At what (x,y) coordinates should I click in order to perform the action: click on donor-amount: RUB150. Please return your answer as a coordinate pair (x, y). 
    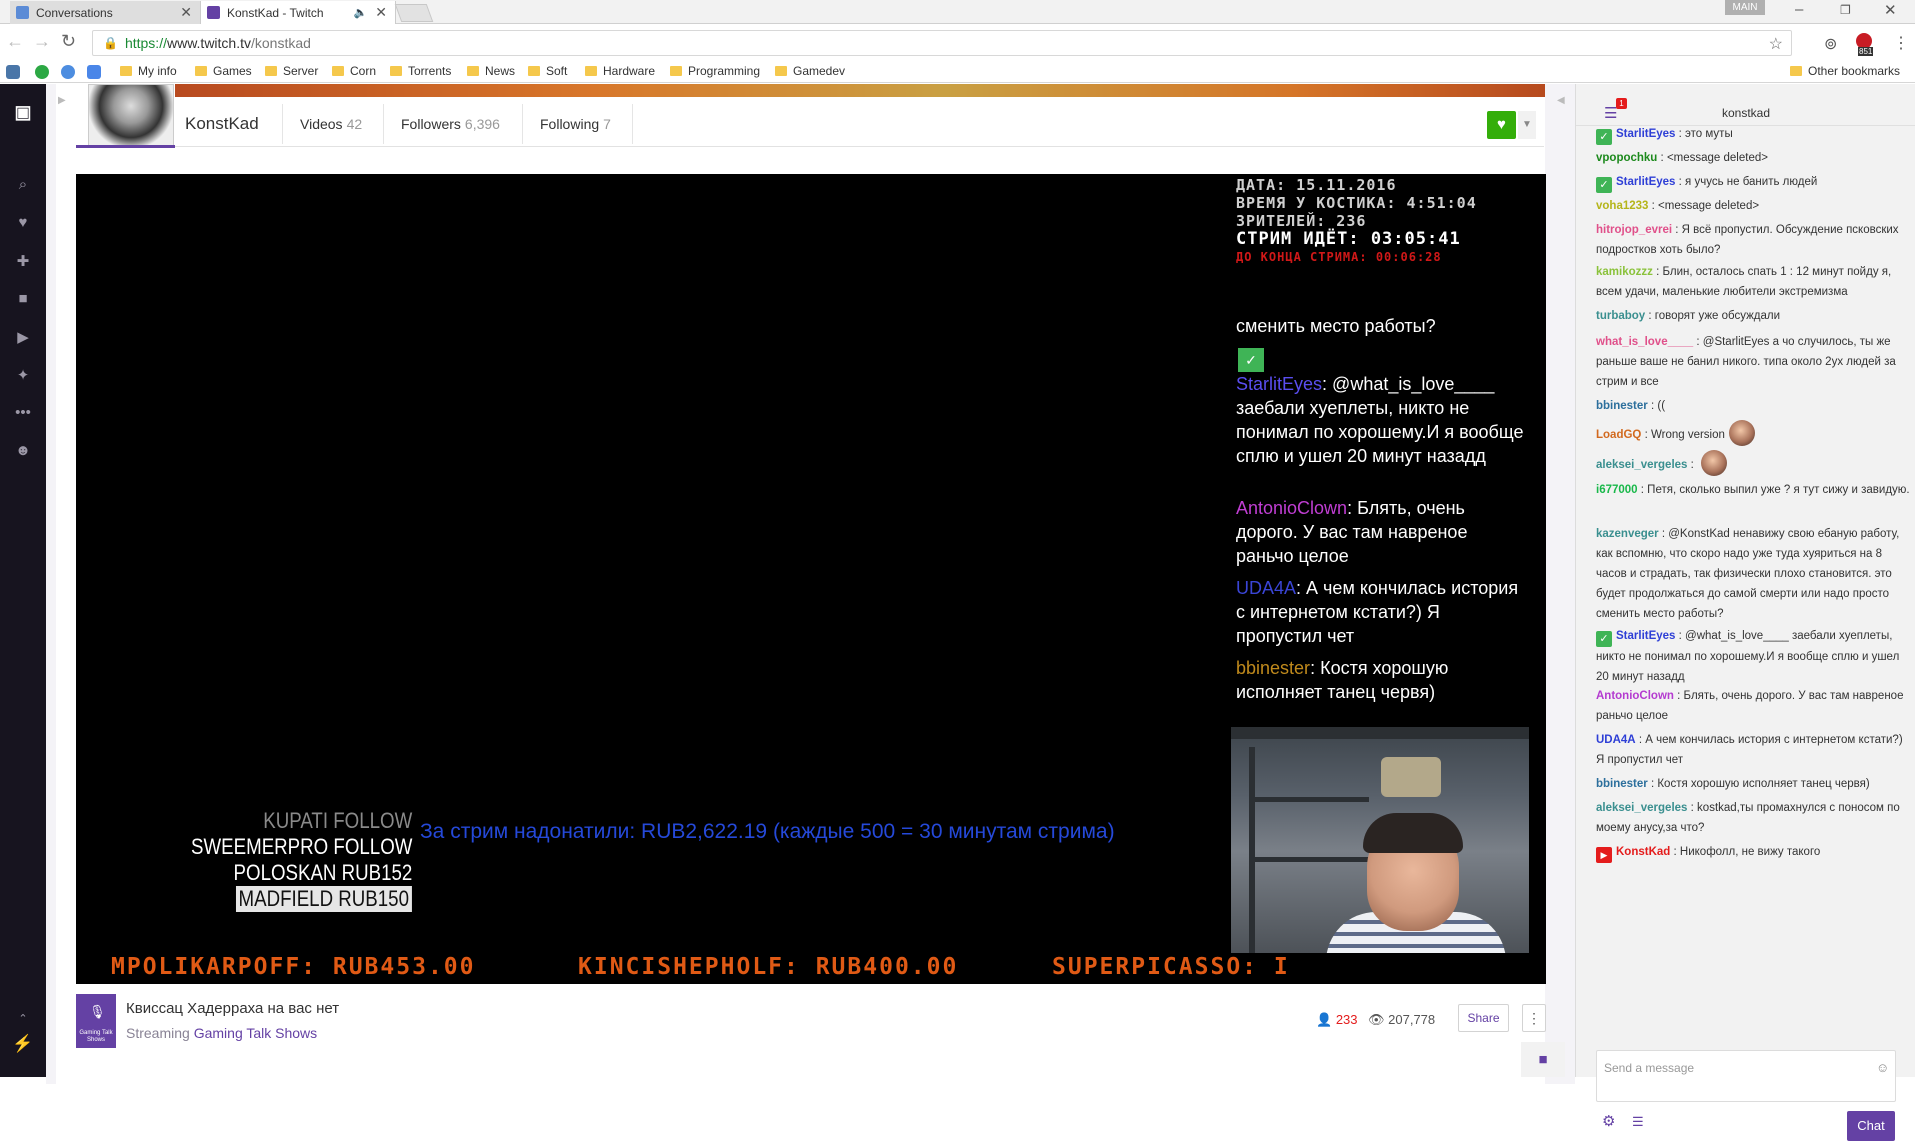
    Looking at the image, I should click on (374, 898).